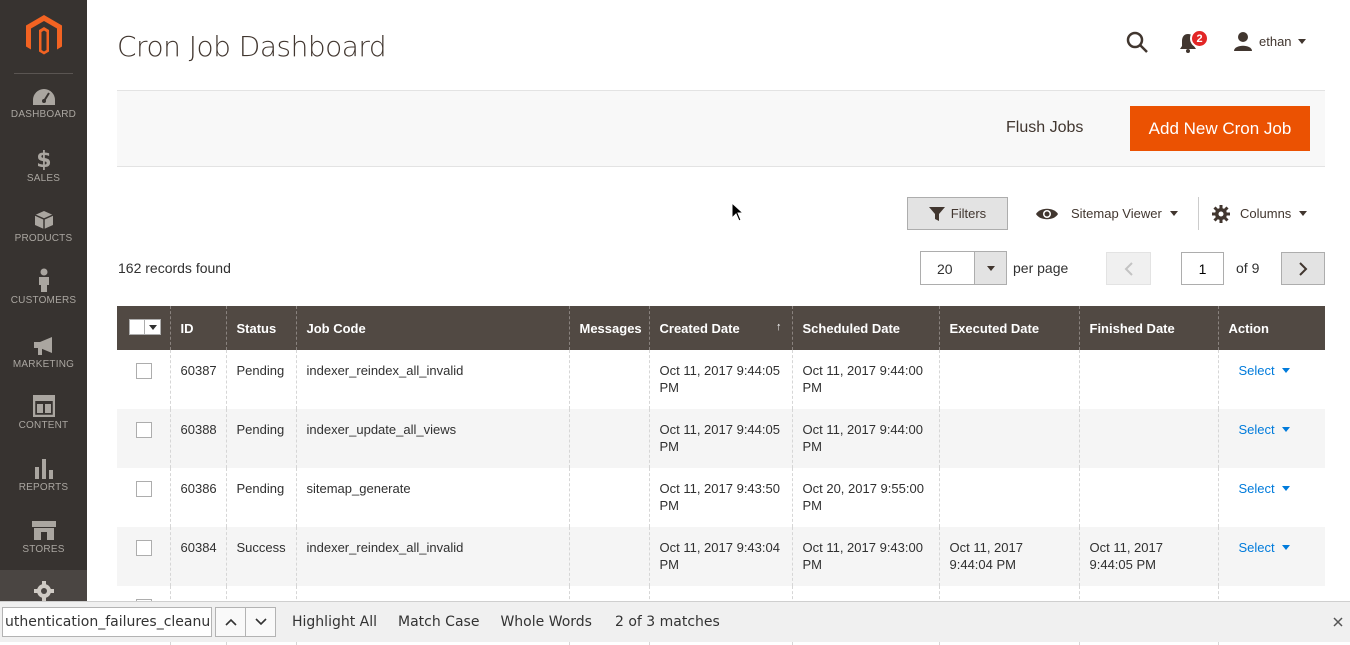  I want to click on user-icon, so click(1243, 41).